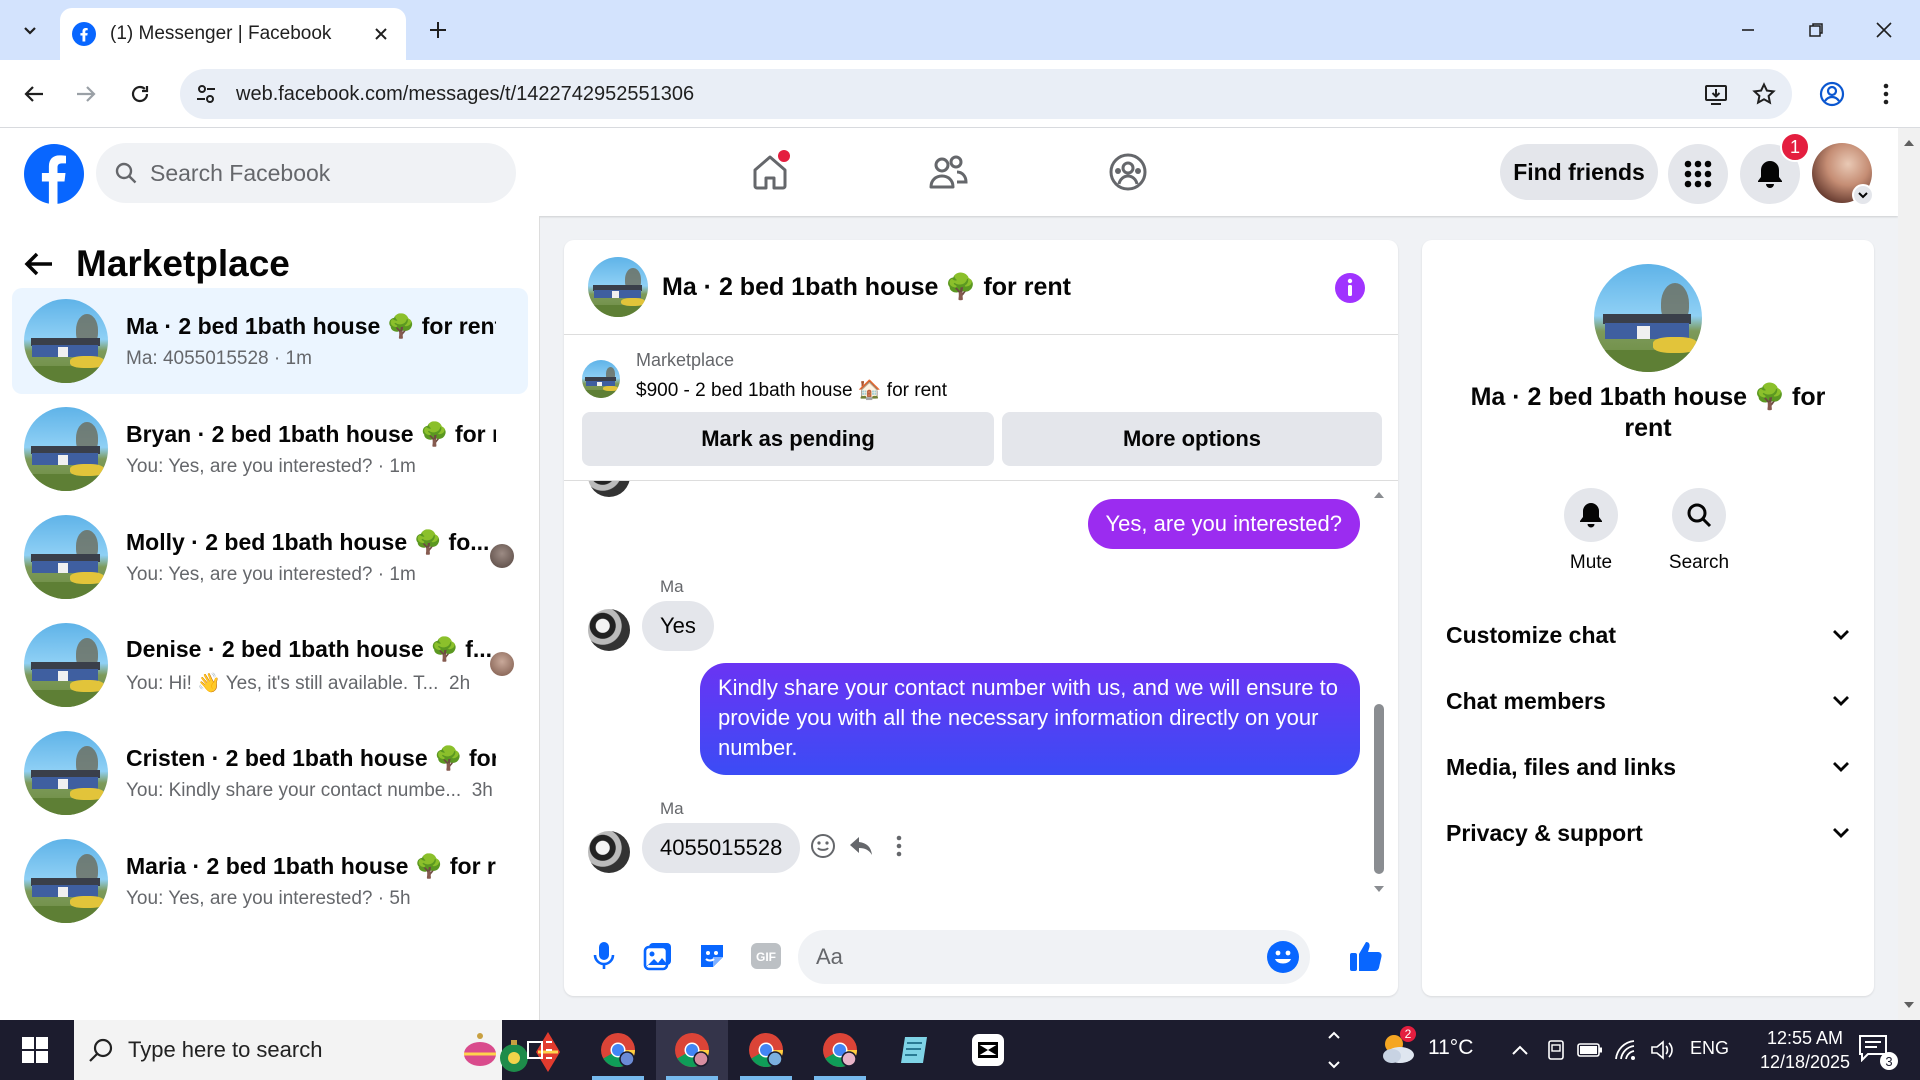  What do you see at coordinates (1909, 143) in the screenshot?
I see `scroll-up-arrow` at bounding box center [1909, 143].